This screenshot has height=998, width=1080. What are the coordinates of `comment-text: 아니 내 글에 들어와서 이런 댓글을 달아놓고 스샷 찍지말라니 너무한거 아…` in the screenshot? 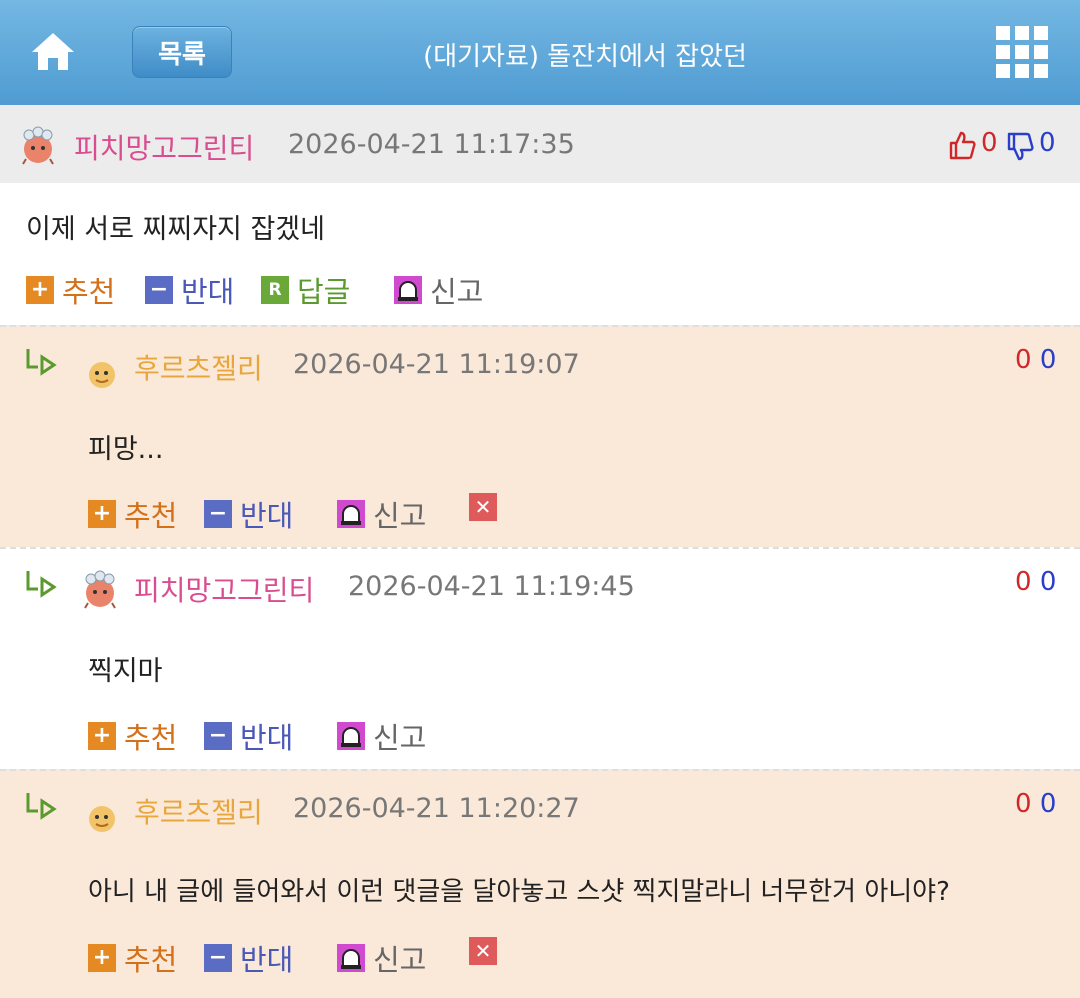 It's located at (519, 892).